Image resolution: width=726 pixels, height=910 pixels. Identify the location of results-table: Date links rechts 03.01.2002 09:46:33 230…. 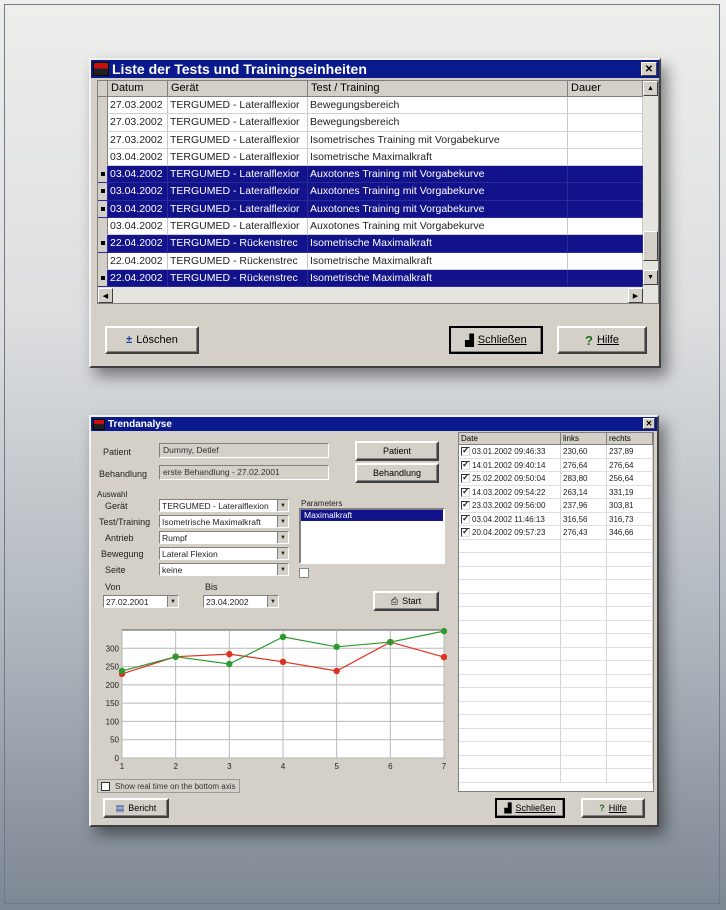
(556, 612).